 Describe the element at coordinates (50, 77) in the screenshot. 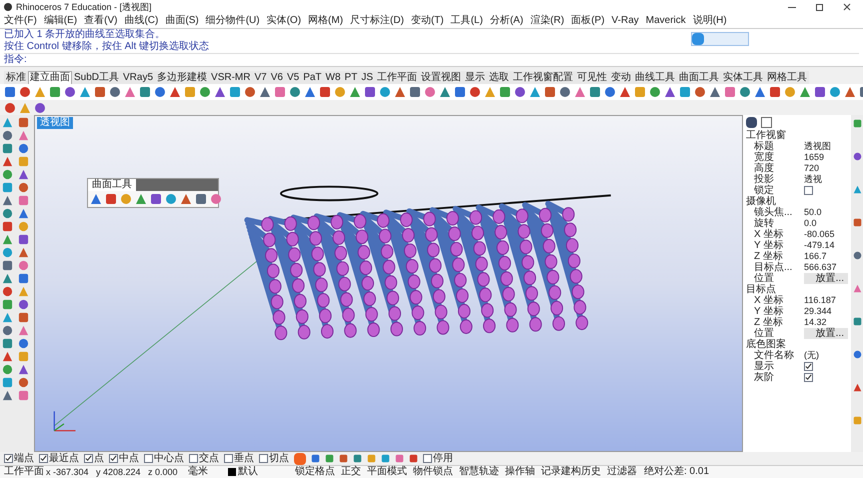

I see `toolbar-tab: 建立曲面` at that location.